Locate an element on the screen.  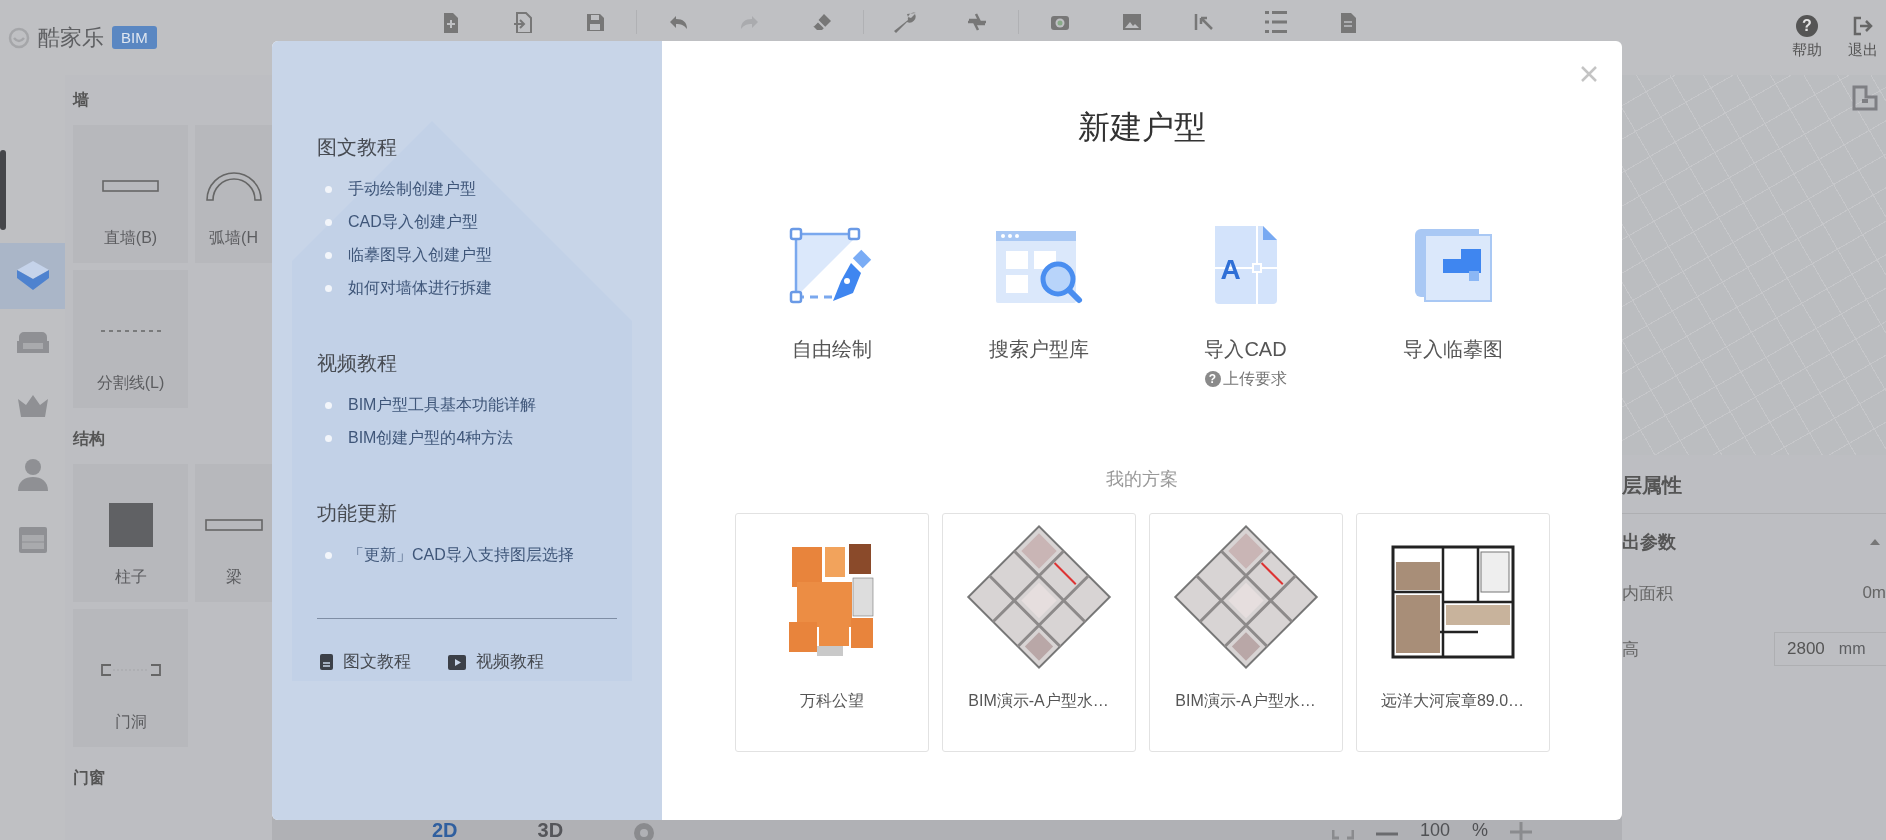
beam-icon is located at coordinates (233, 525).